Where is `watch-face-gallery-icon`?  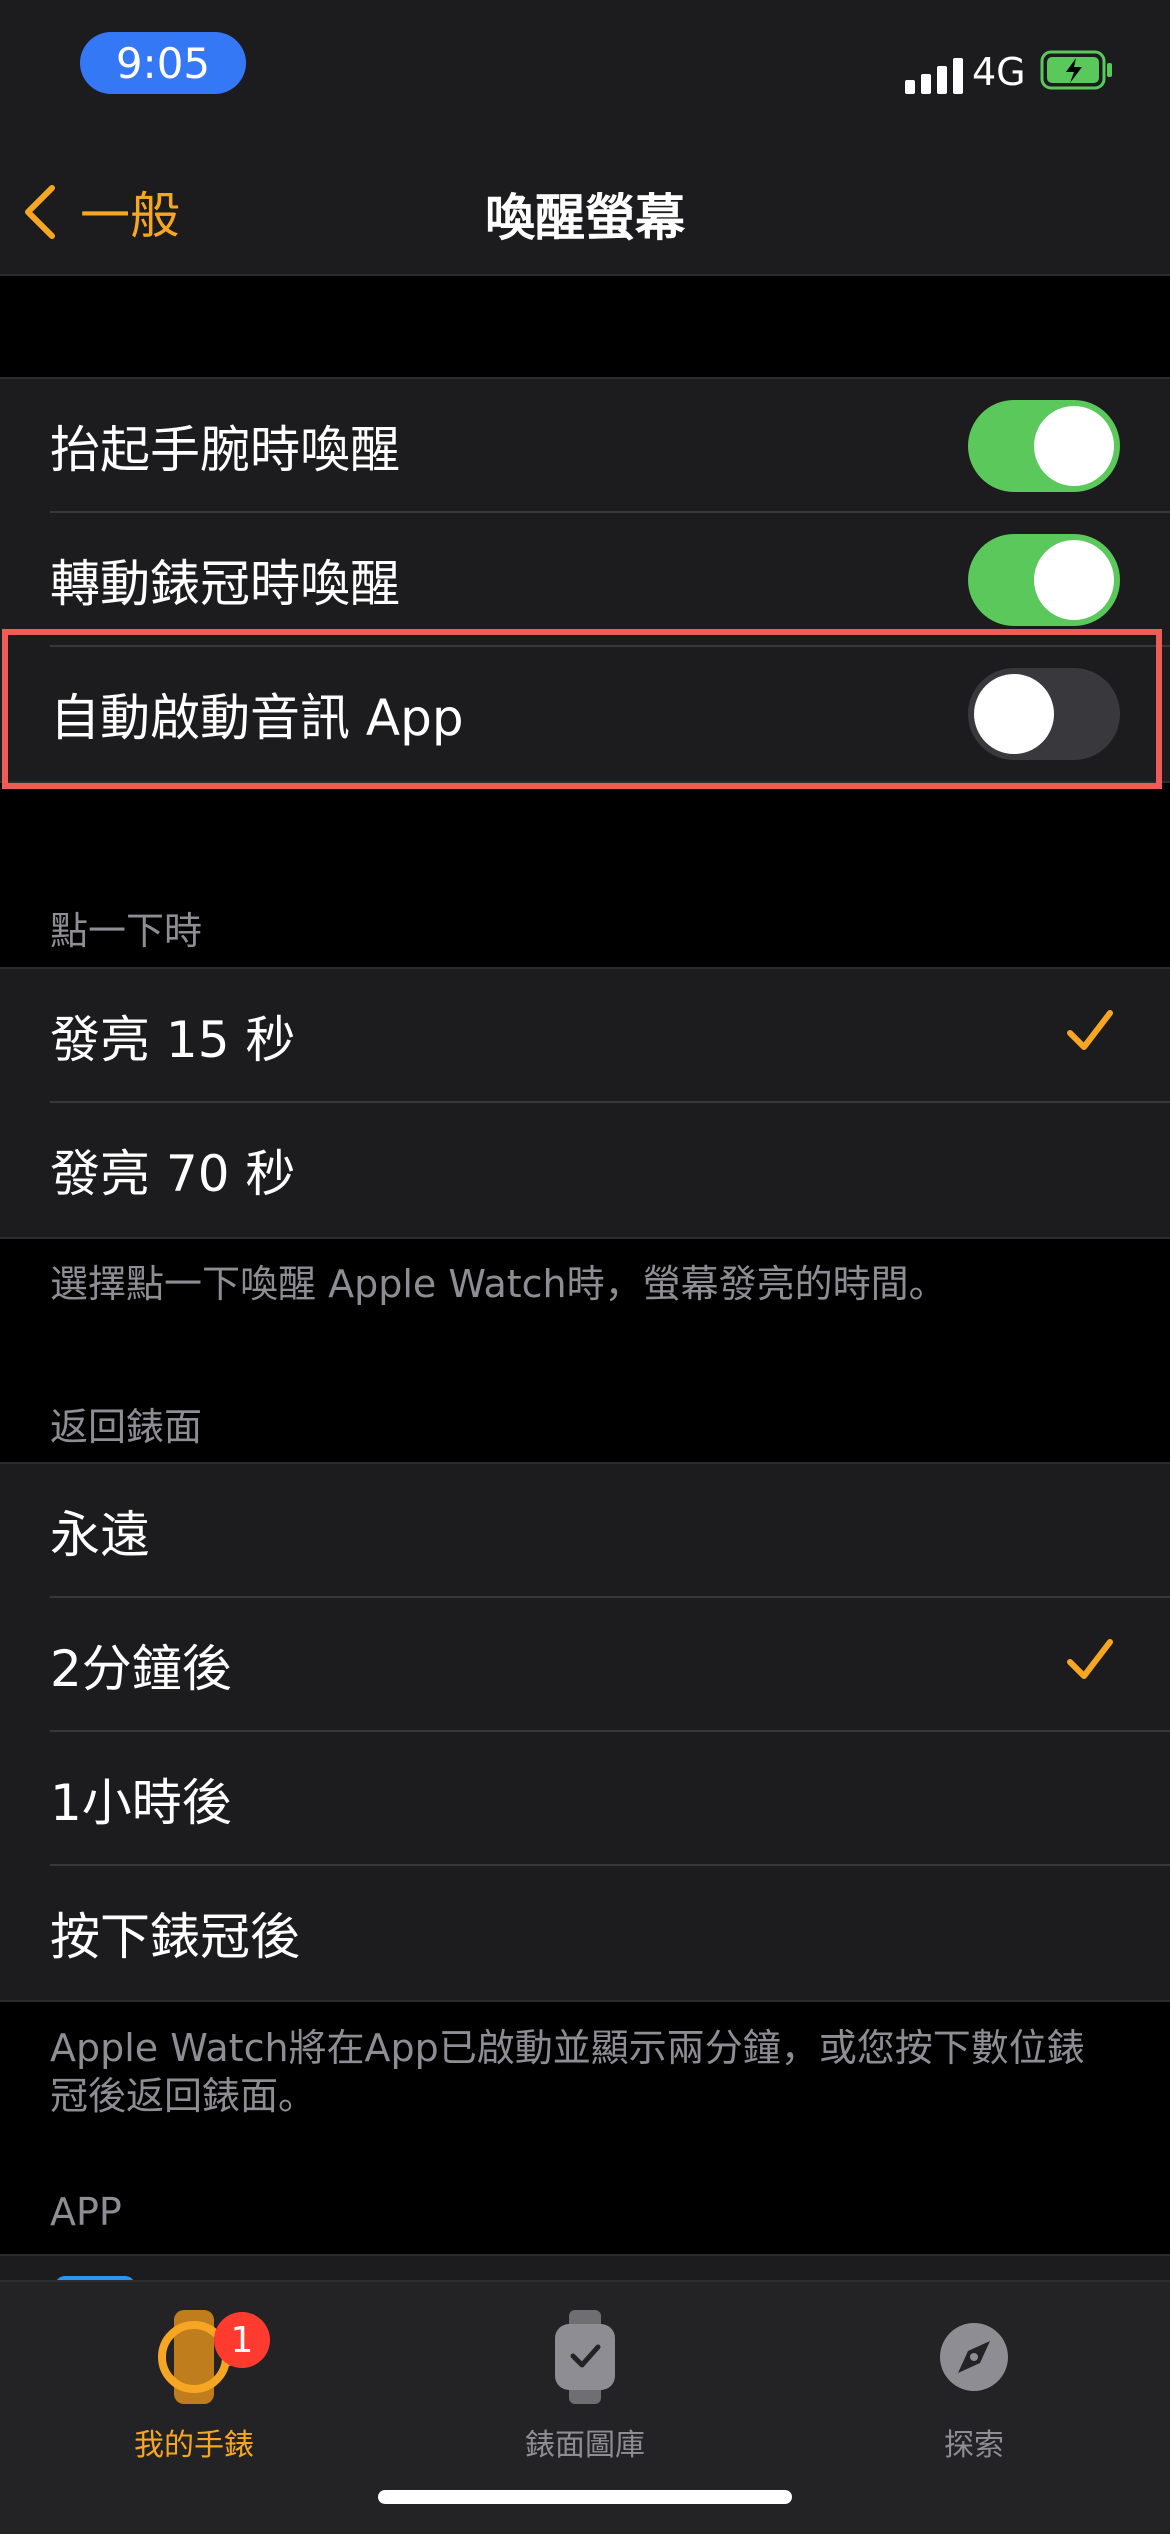
watch-face-gallery-icon is located at coordinates (585, 2357).